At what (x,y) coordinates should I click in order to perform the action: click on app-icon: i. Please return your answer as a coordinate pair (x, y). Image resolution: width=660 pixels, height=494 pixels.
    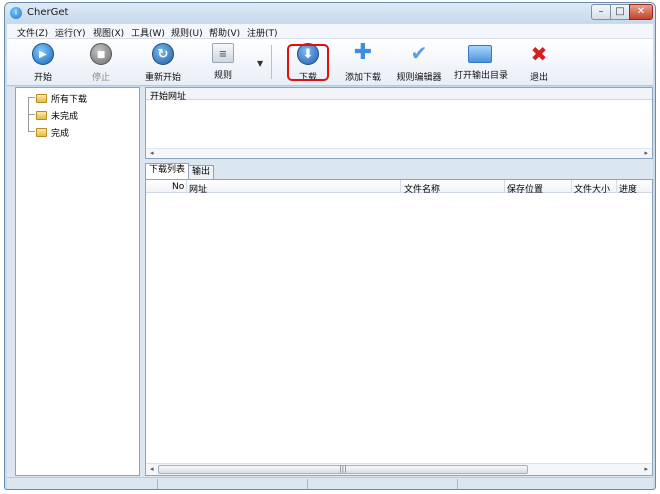
    Looking at the image, I should click on (16, 13).